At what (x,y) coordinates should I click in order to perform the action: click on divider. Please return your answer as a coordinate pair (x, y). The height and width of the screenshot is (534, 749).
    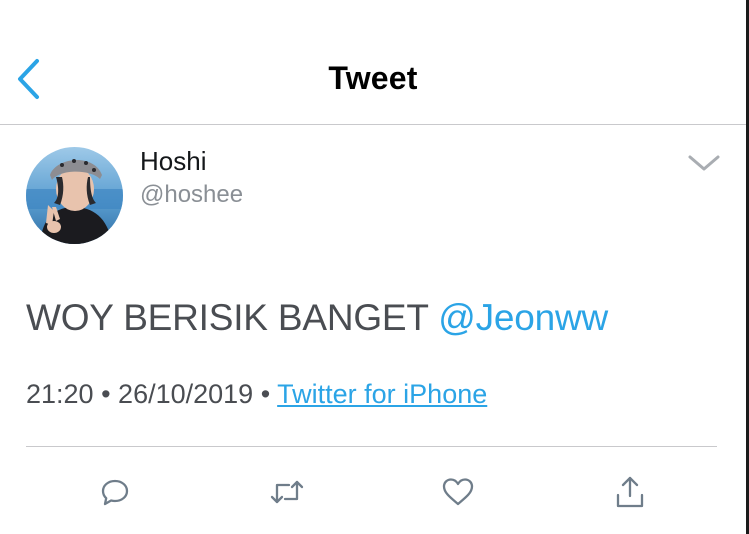
    Looking at the image, I should click on (371, 446).